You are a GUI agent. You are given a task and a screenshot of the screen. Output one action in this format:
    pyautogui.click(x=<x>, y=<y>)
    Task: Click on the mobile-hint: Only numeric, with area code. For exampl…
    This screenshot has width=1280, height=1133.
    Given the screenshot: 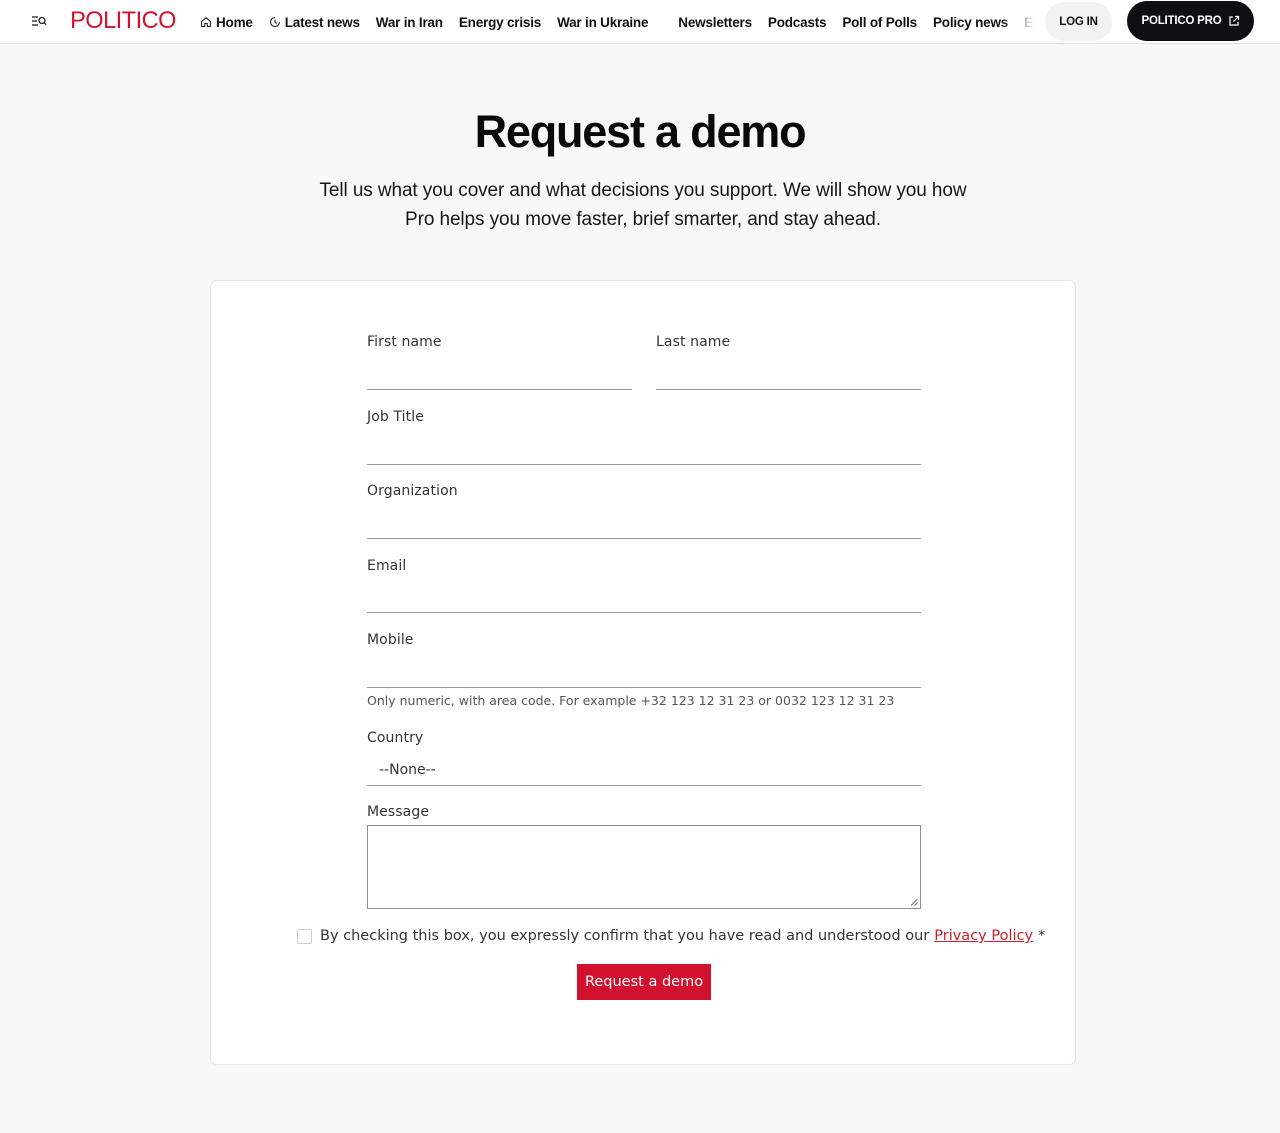 What is the action you would take?
    pyautogui.click(x=631, y=700)
    